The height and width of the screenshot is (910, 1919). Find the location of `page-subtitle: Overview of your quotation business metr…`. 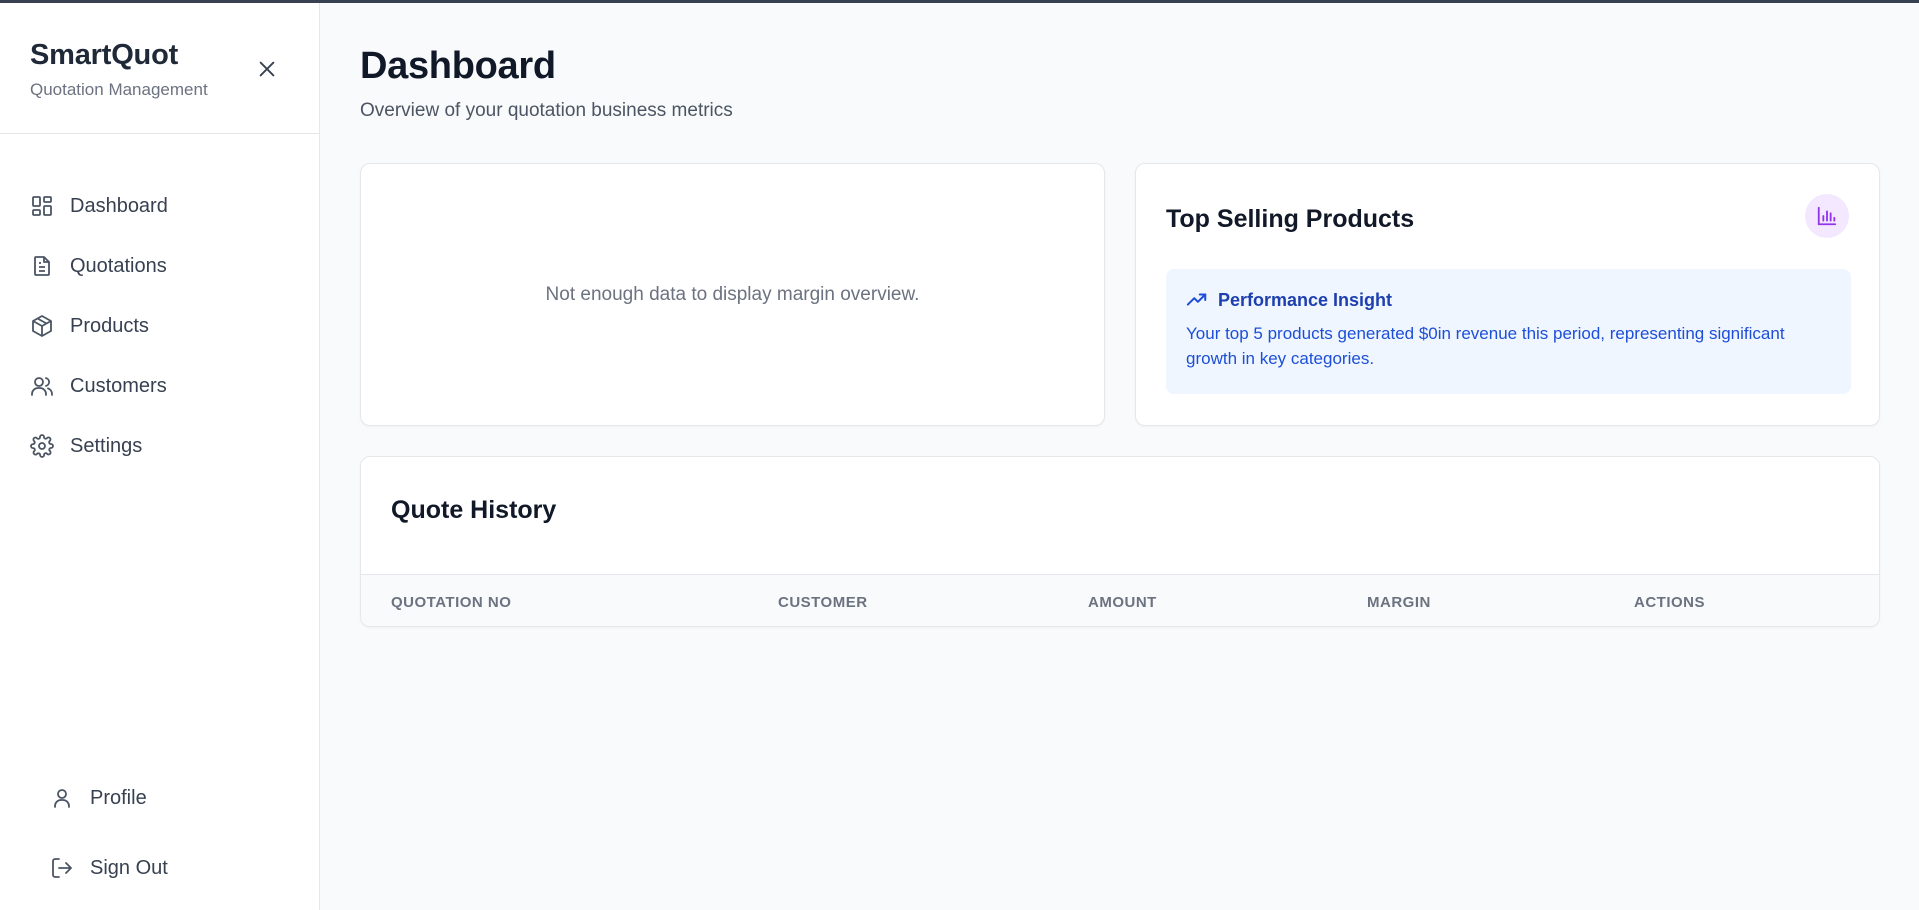

page-subtitle: Overview of your quotation business metr… is located at coordinates (546, 110).